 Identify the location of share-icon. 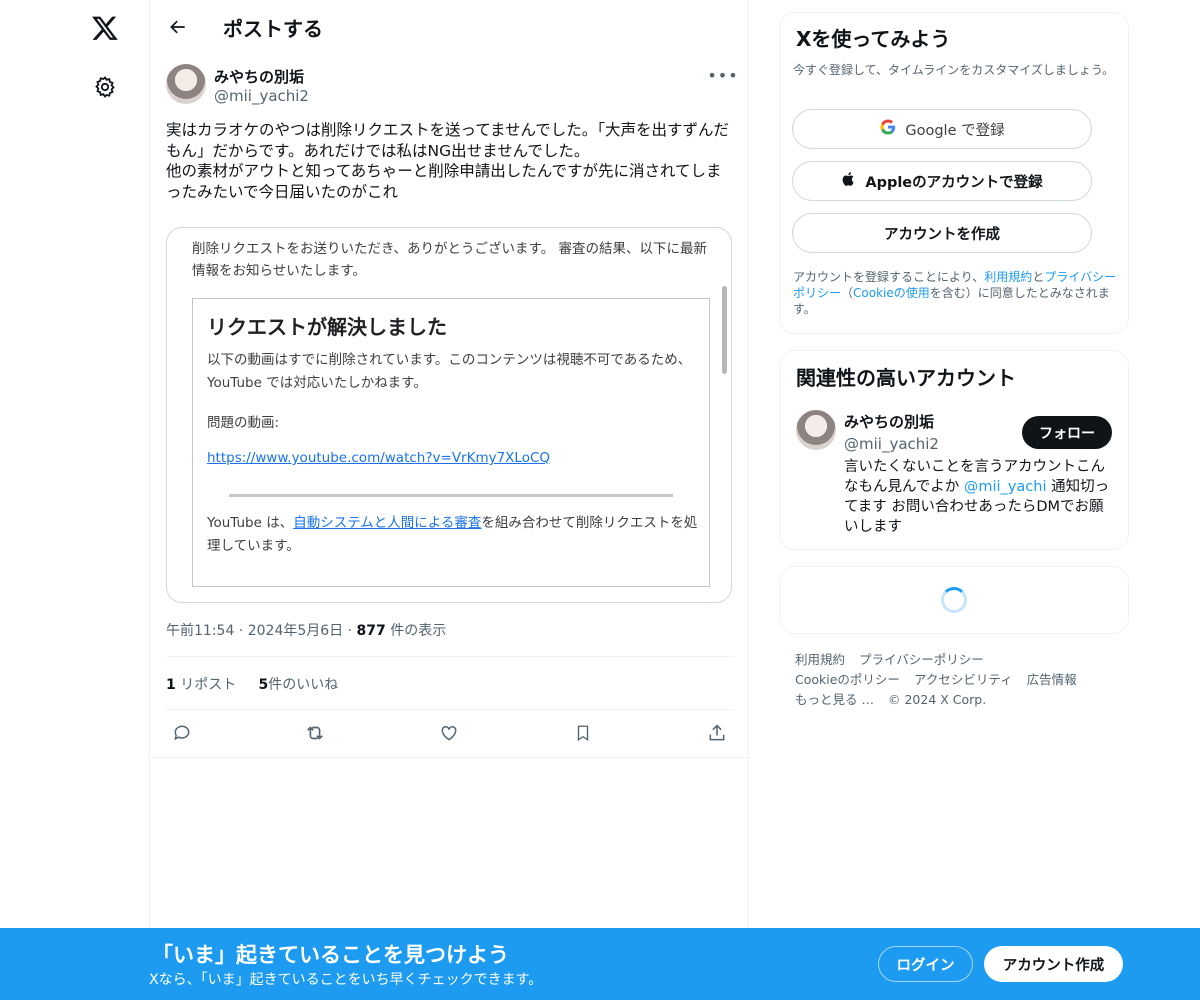
(717, 733).